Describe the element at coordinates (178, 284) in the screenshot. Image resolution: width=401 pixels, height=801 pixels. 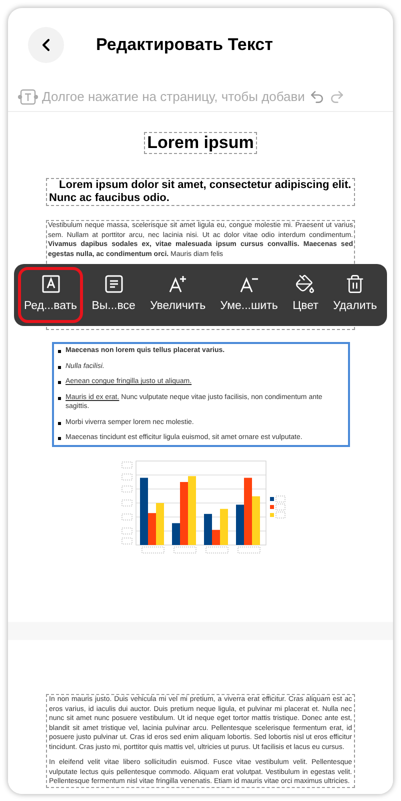
I see `font-increase-icon` at that location.